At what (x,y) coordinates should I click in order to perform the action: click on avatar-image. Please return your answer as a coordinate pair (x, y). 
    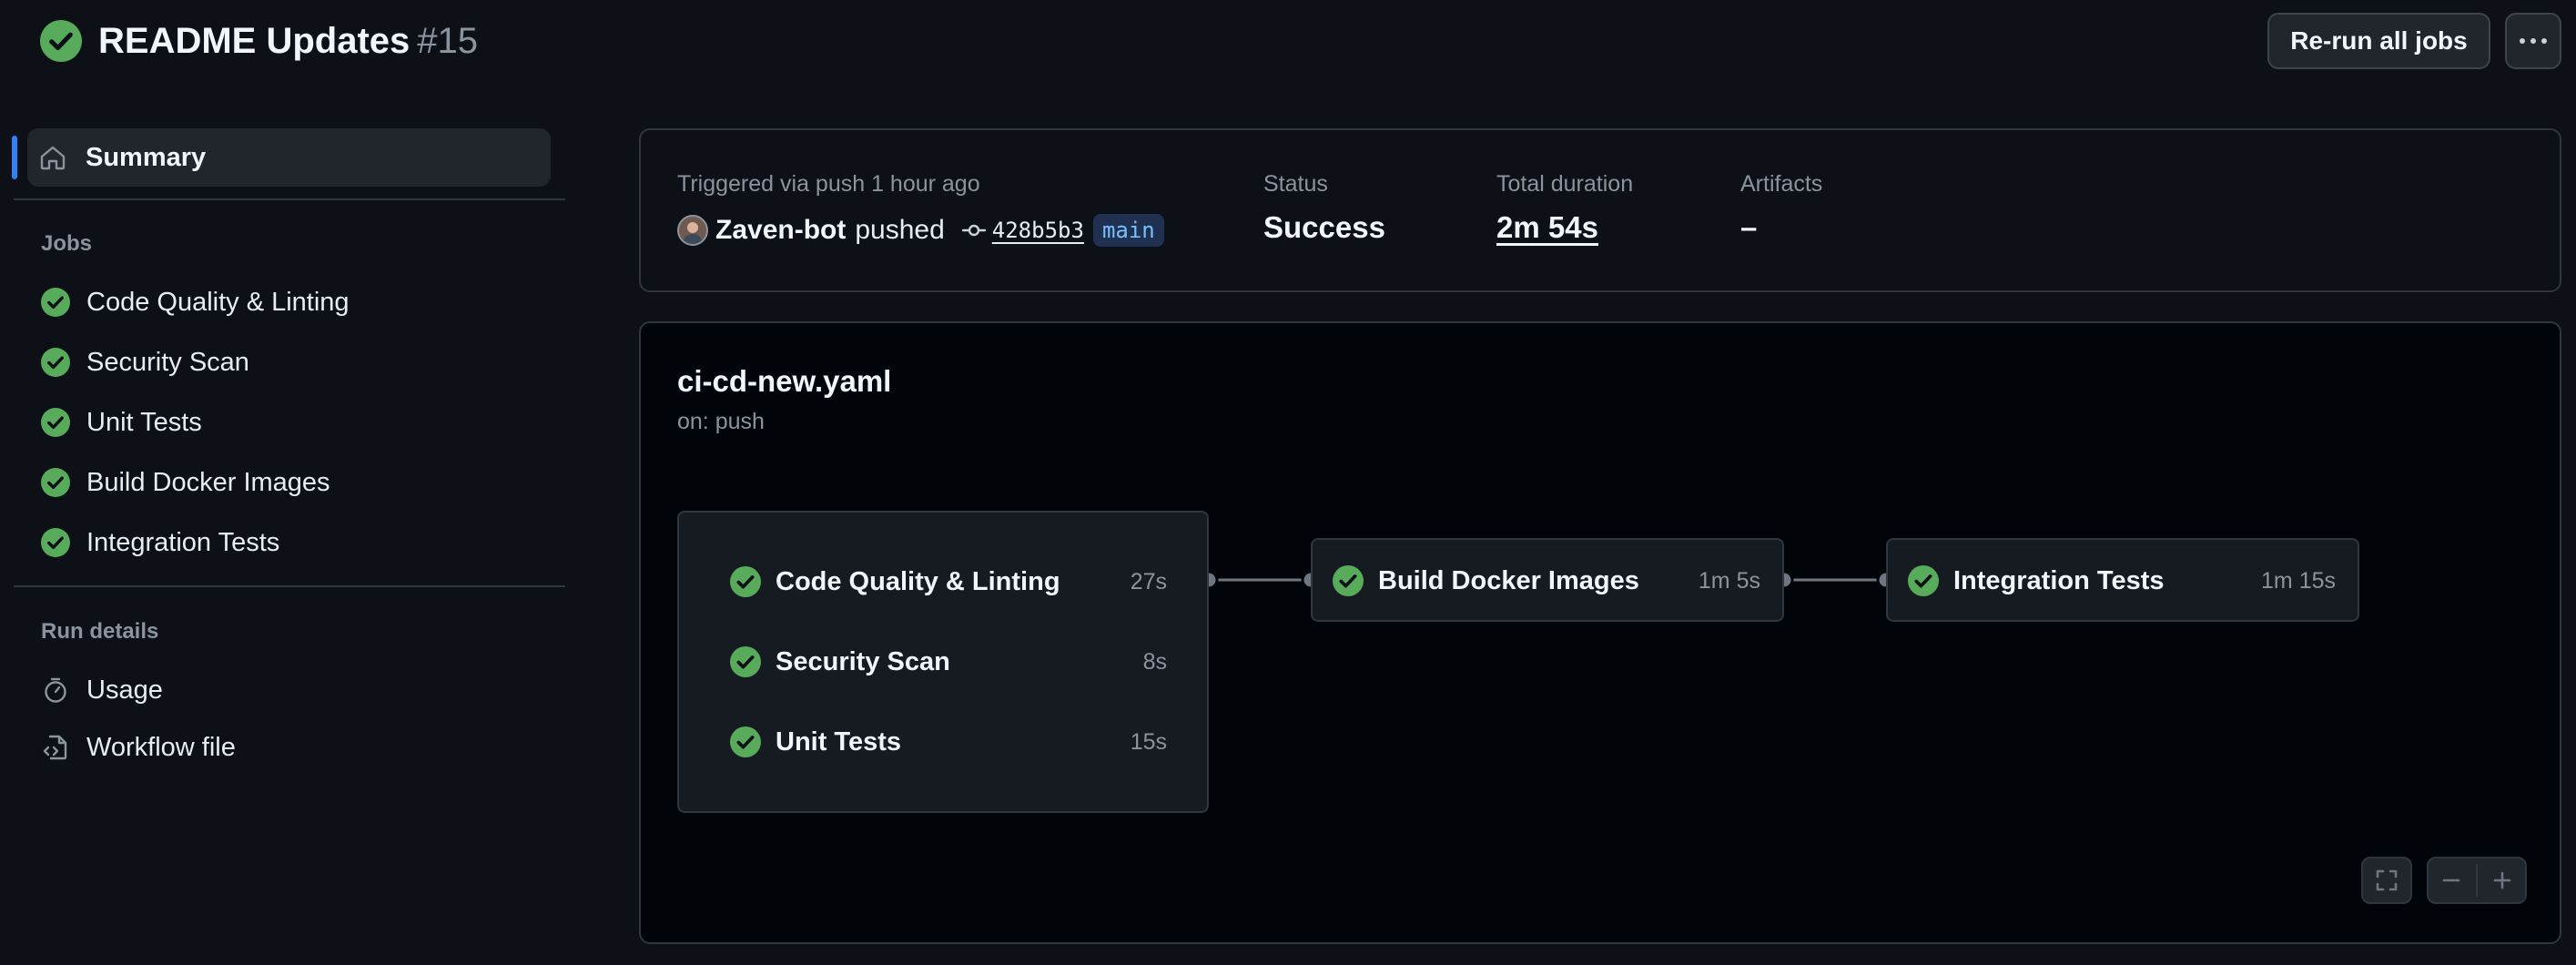
    Looking at the image, I should click on (693, 233).